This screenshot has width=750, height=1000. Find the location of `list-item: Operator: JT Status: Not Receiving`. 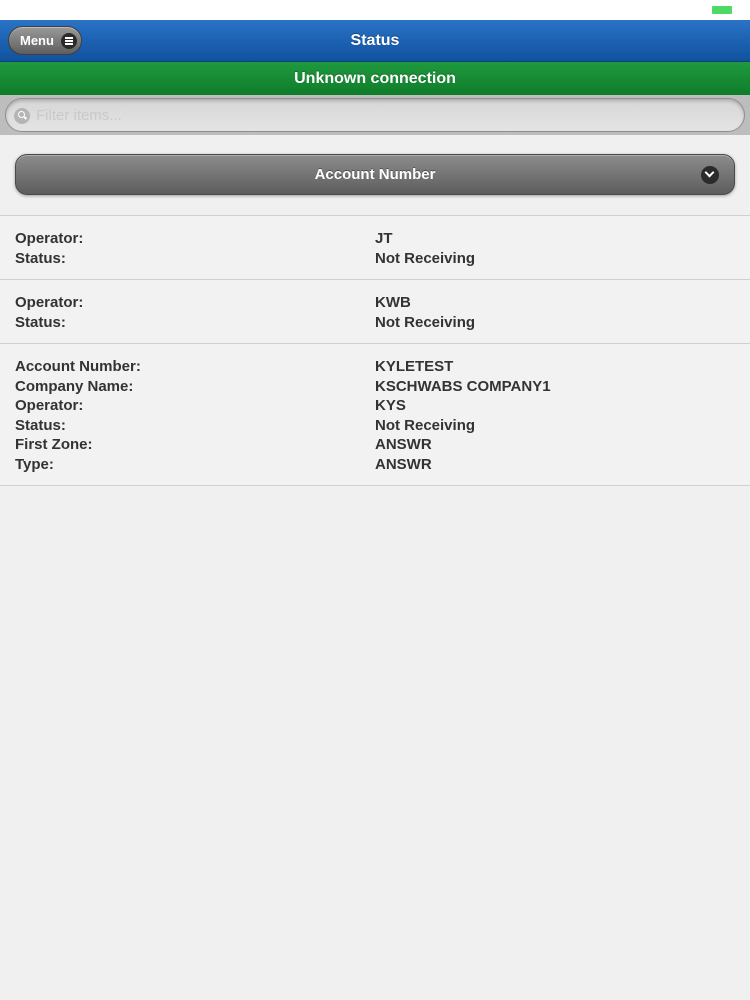

list-item: Operator: JT Status: Not Receiving is located at coordinates (375, 248).